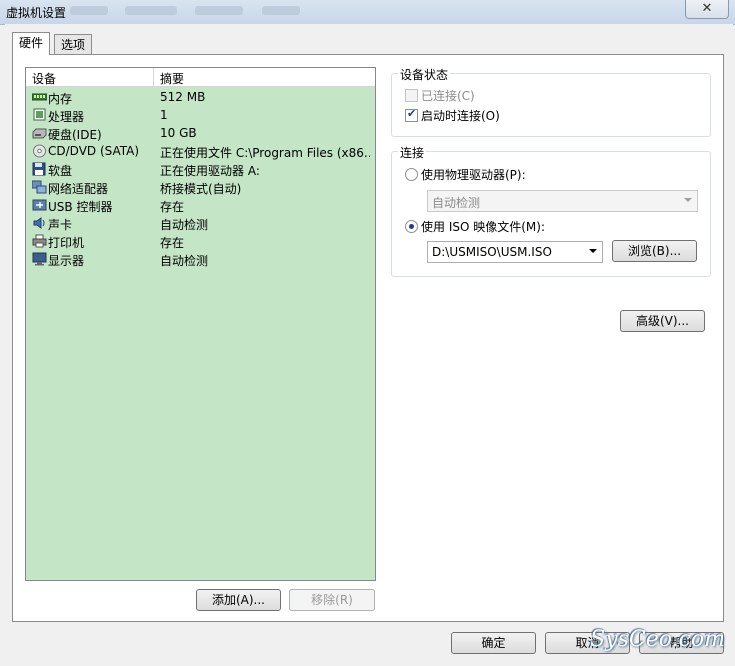 The image size is (735, 666). Describe the element at coordinates (200, 169) in the screenshot. I see `device-row-floppy: 软盘 正在使用驱动器 A:` at that location.